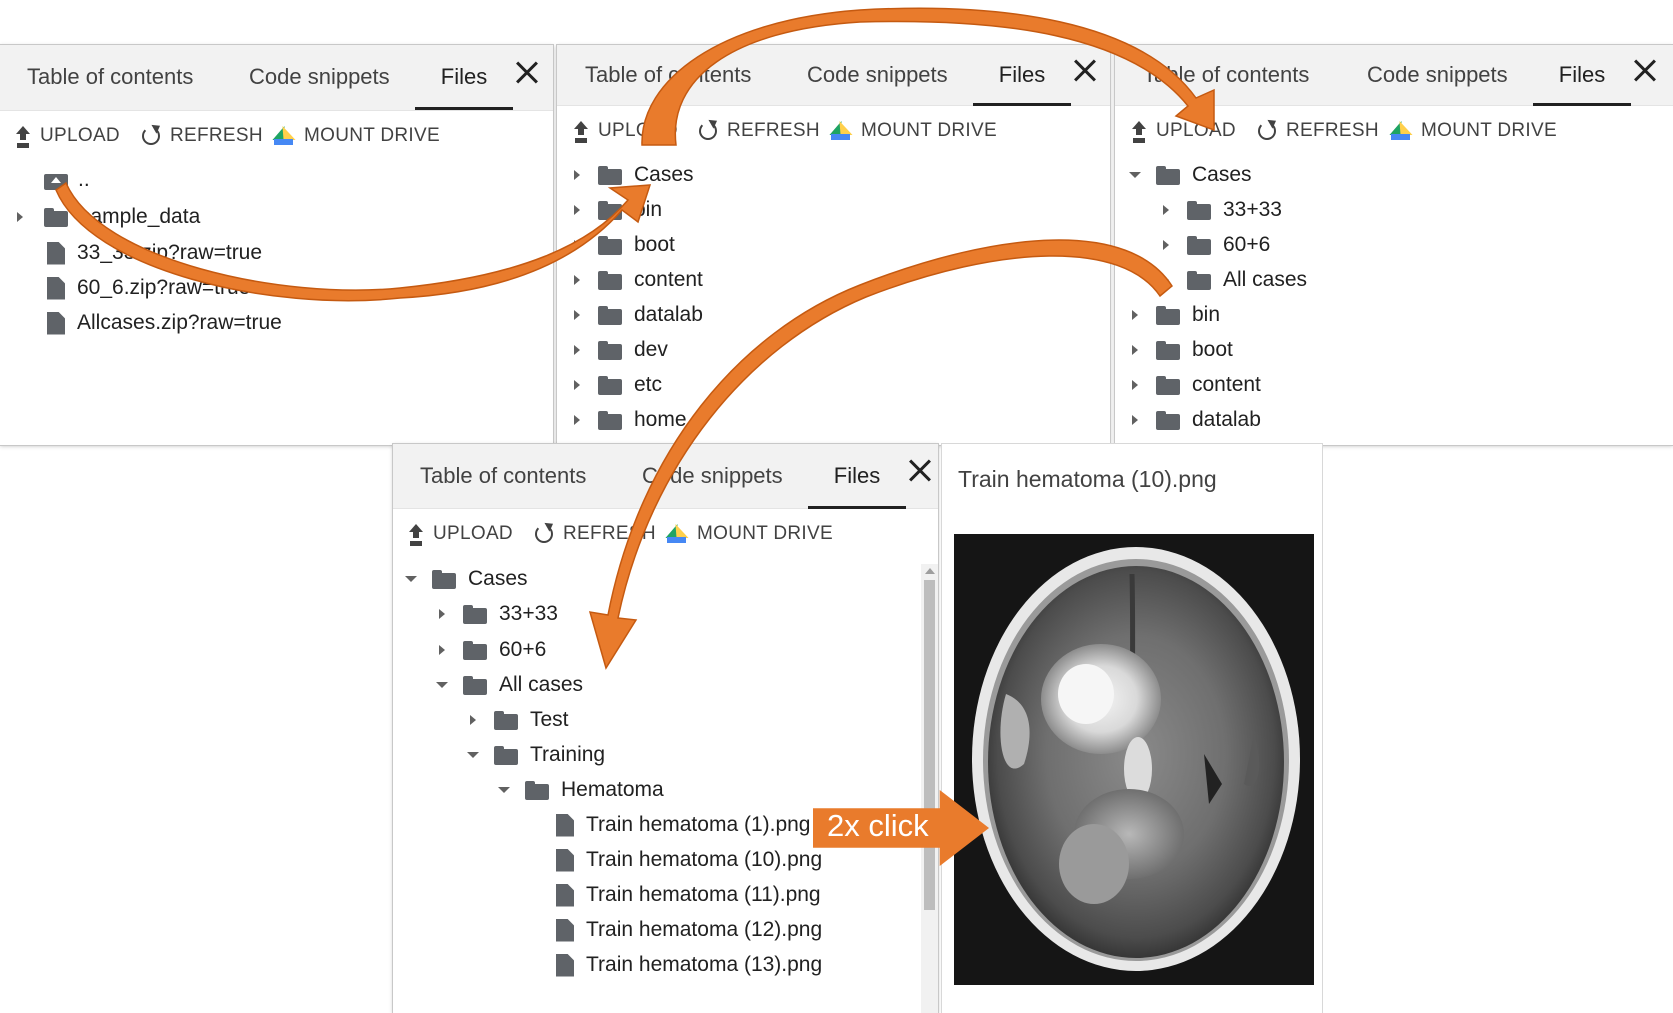  What do you see at coordinates (106, 217) in the screenshot?
I see `tree-item-sample-data: sample_data` at bounding box center [106, 217].